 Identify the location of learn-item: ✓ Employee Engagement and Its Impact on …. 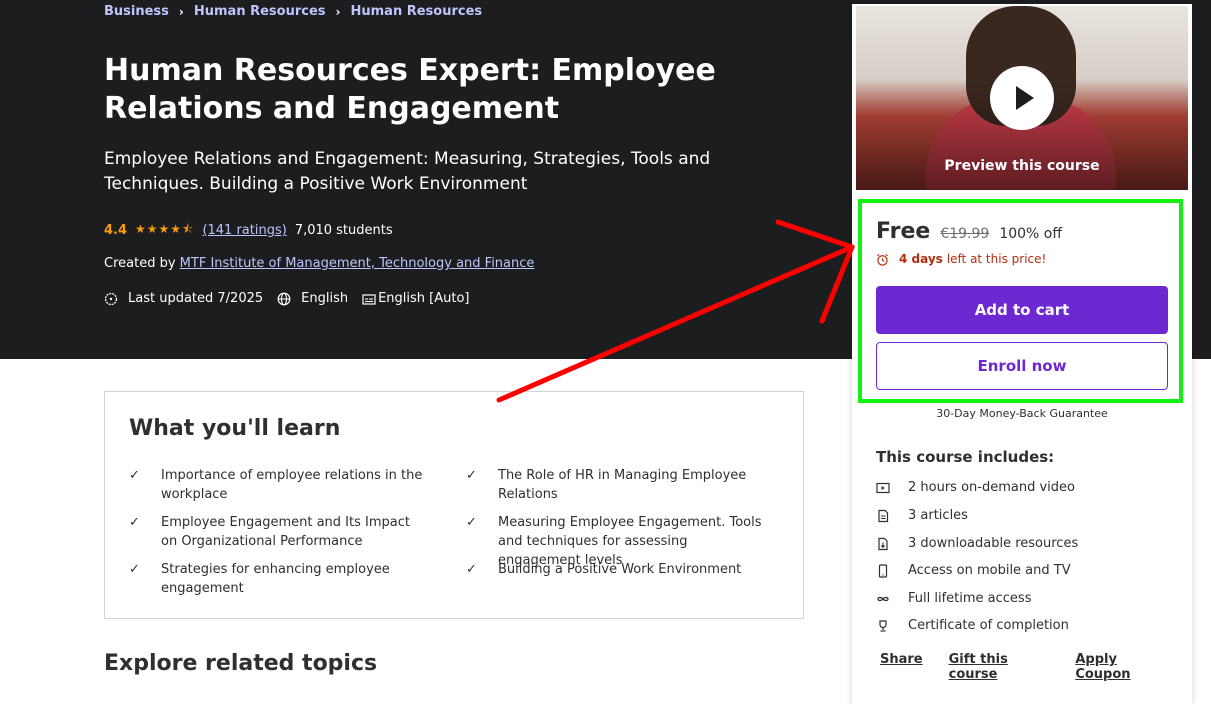
(279, 532).